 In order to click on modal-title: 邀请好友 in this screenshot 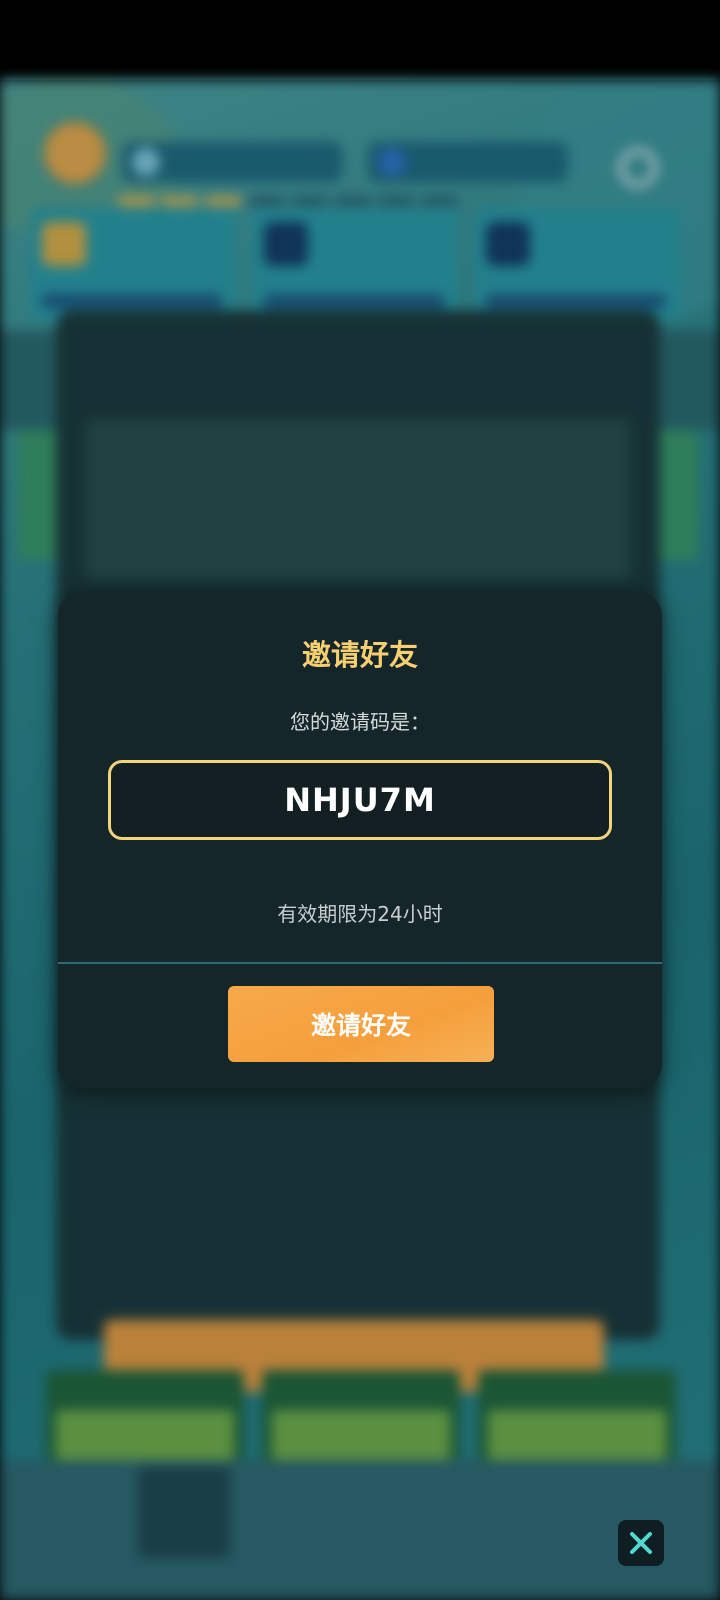, I will do `click(359, 655)`.